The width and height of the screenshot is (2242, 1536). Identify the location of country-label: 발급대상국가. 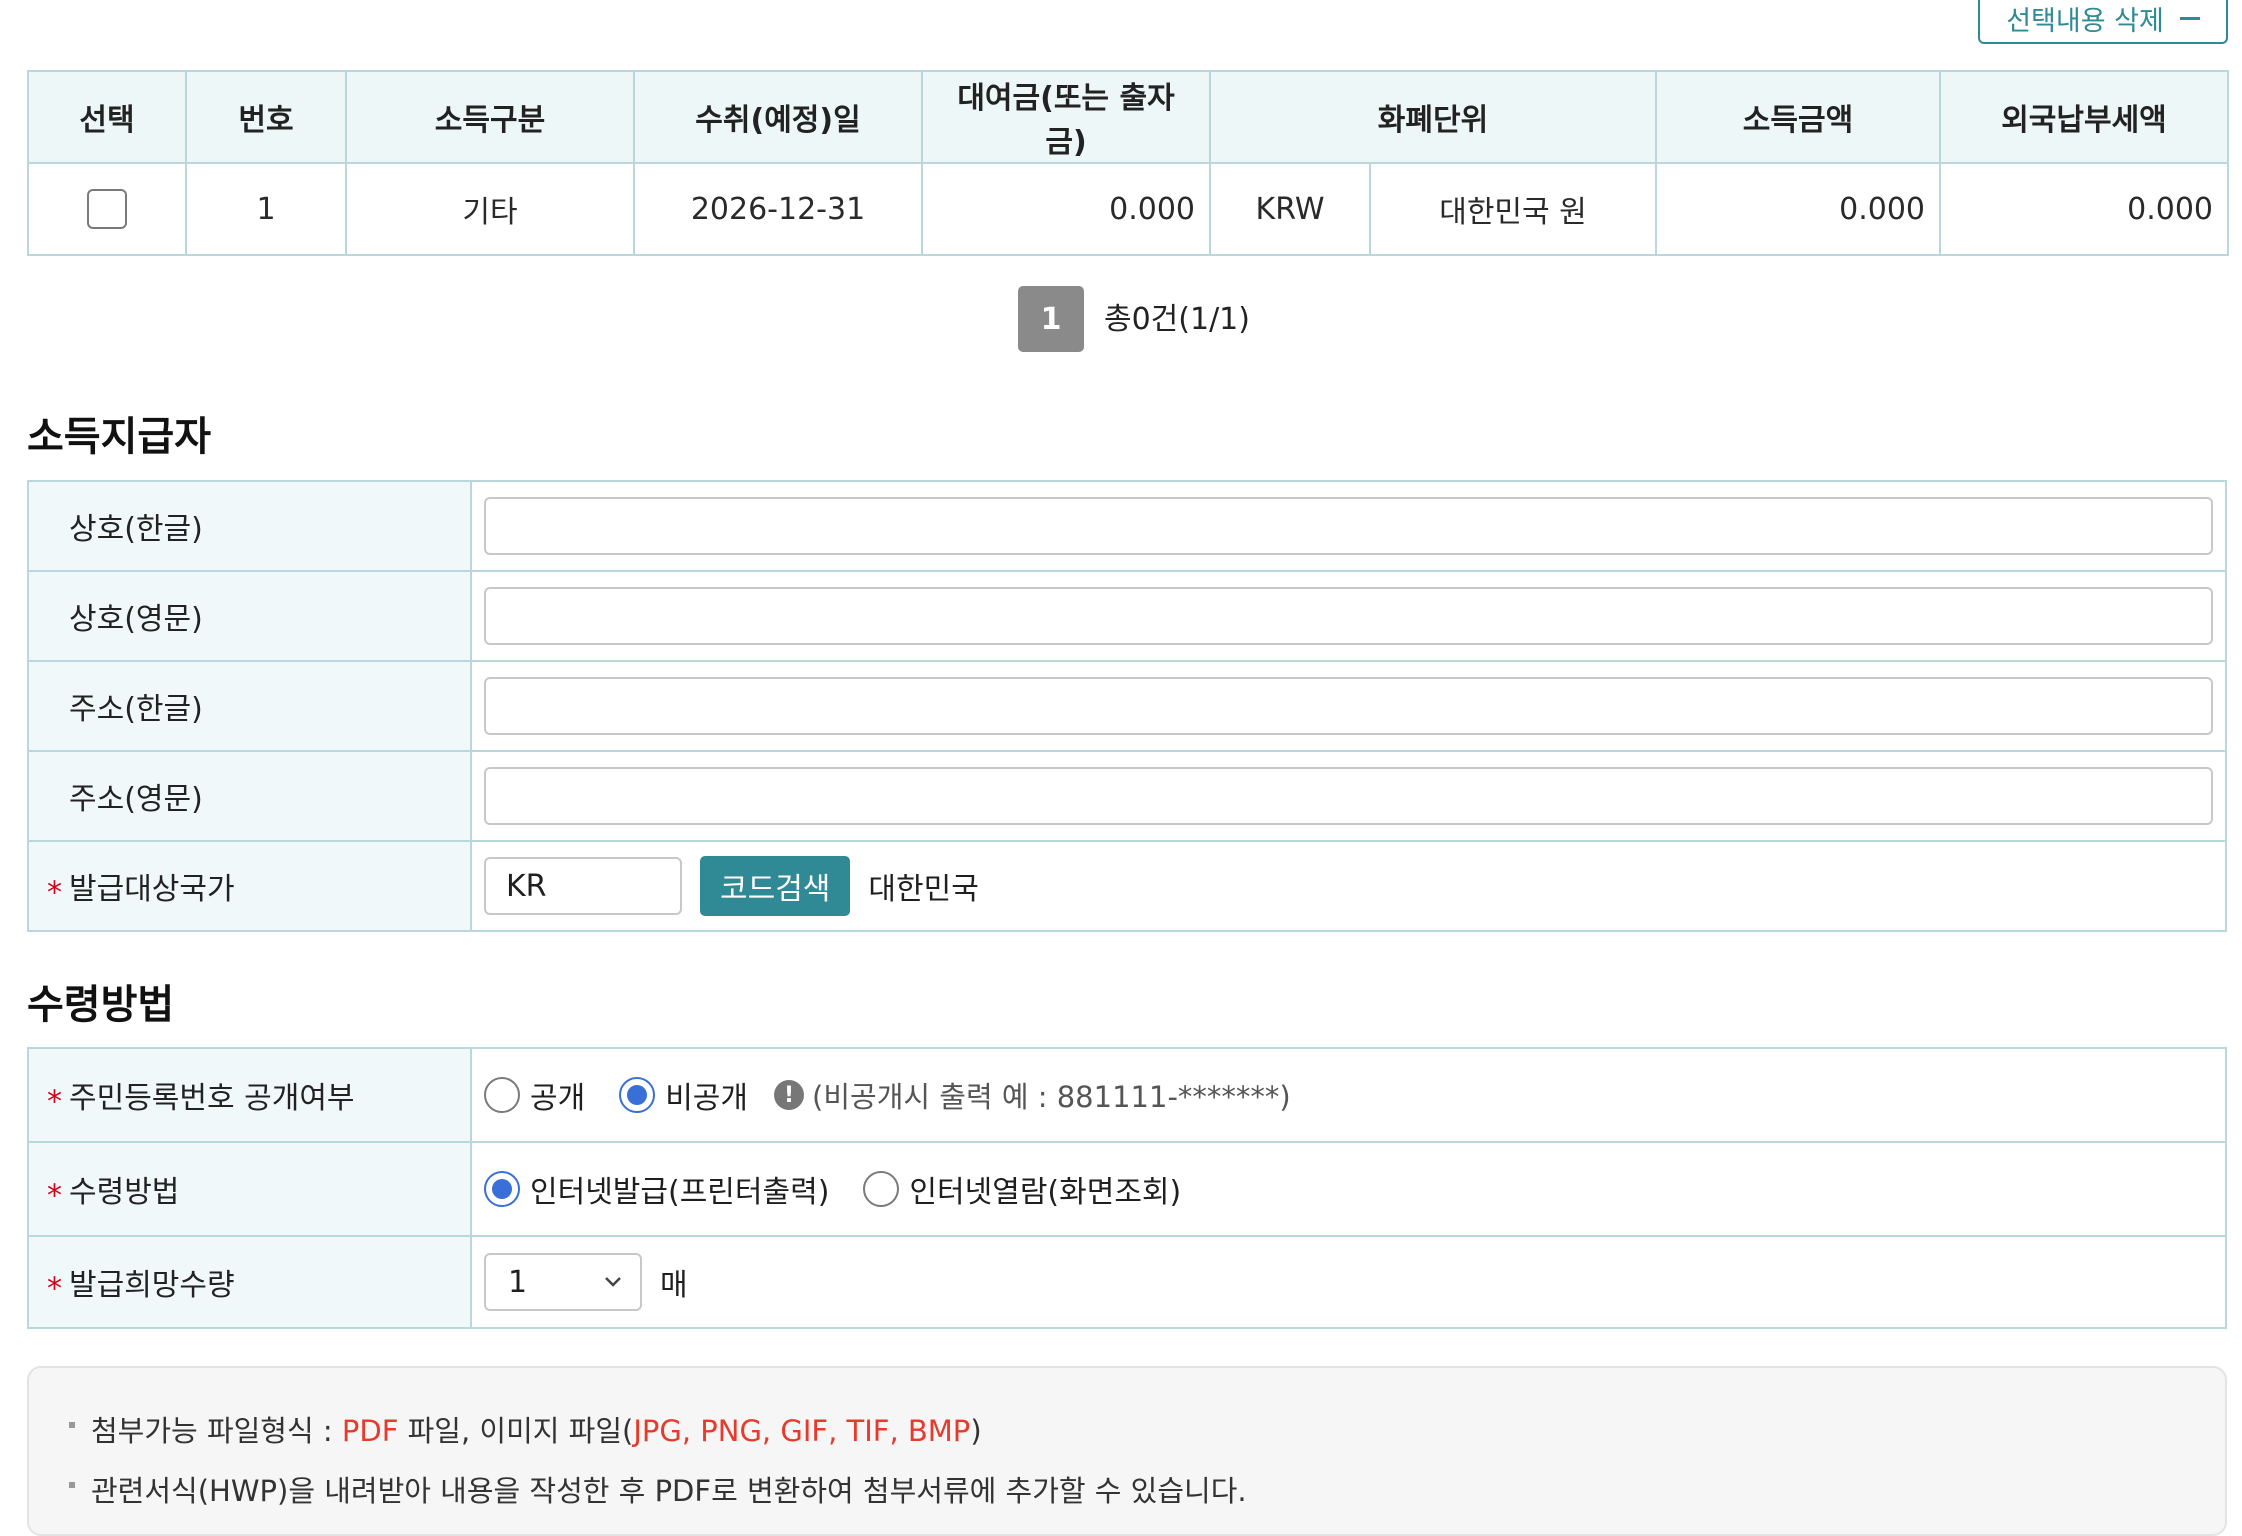
(249, 886).